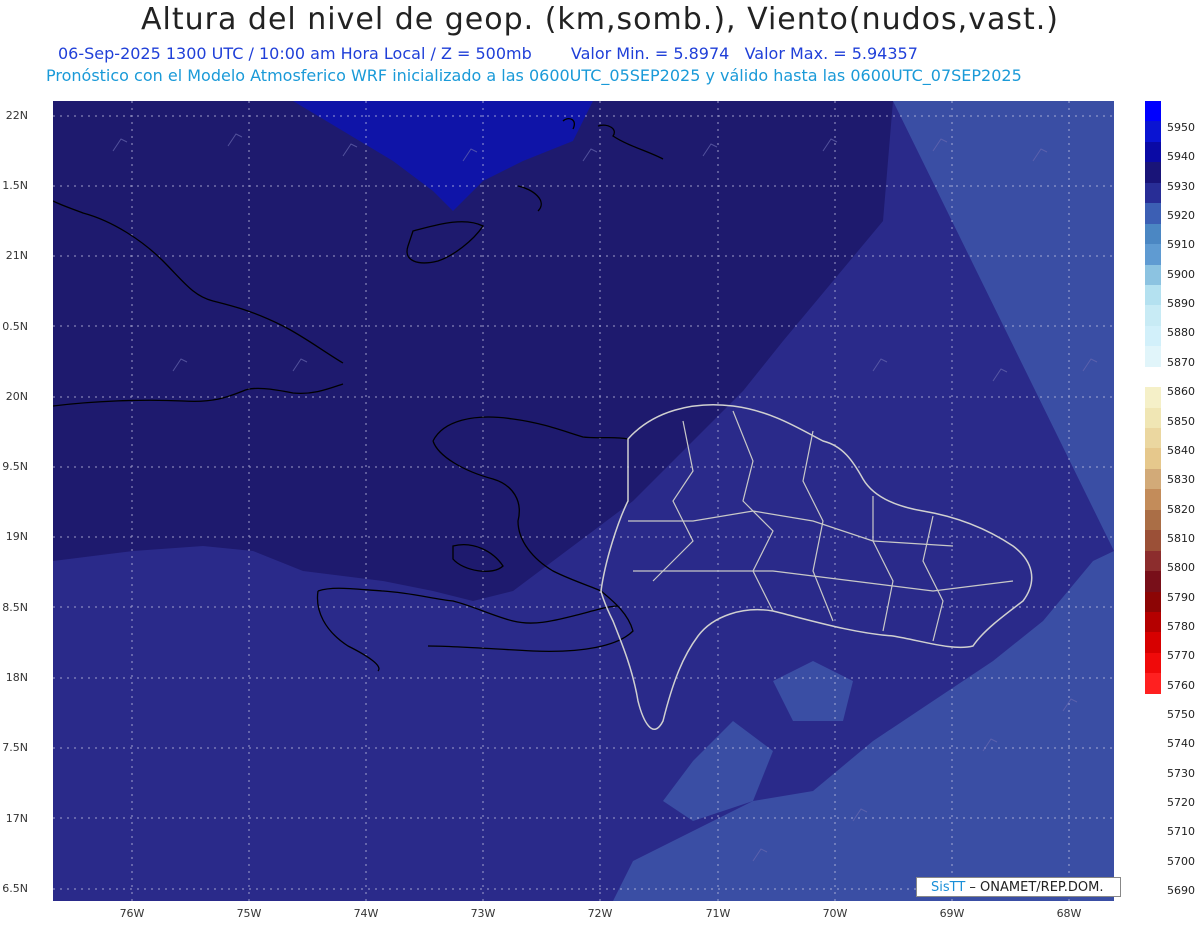 Image resolution: width=1200 pixels, height=927 pixels. I want to click on colorbar-label: 5720, so click(1181, 803).